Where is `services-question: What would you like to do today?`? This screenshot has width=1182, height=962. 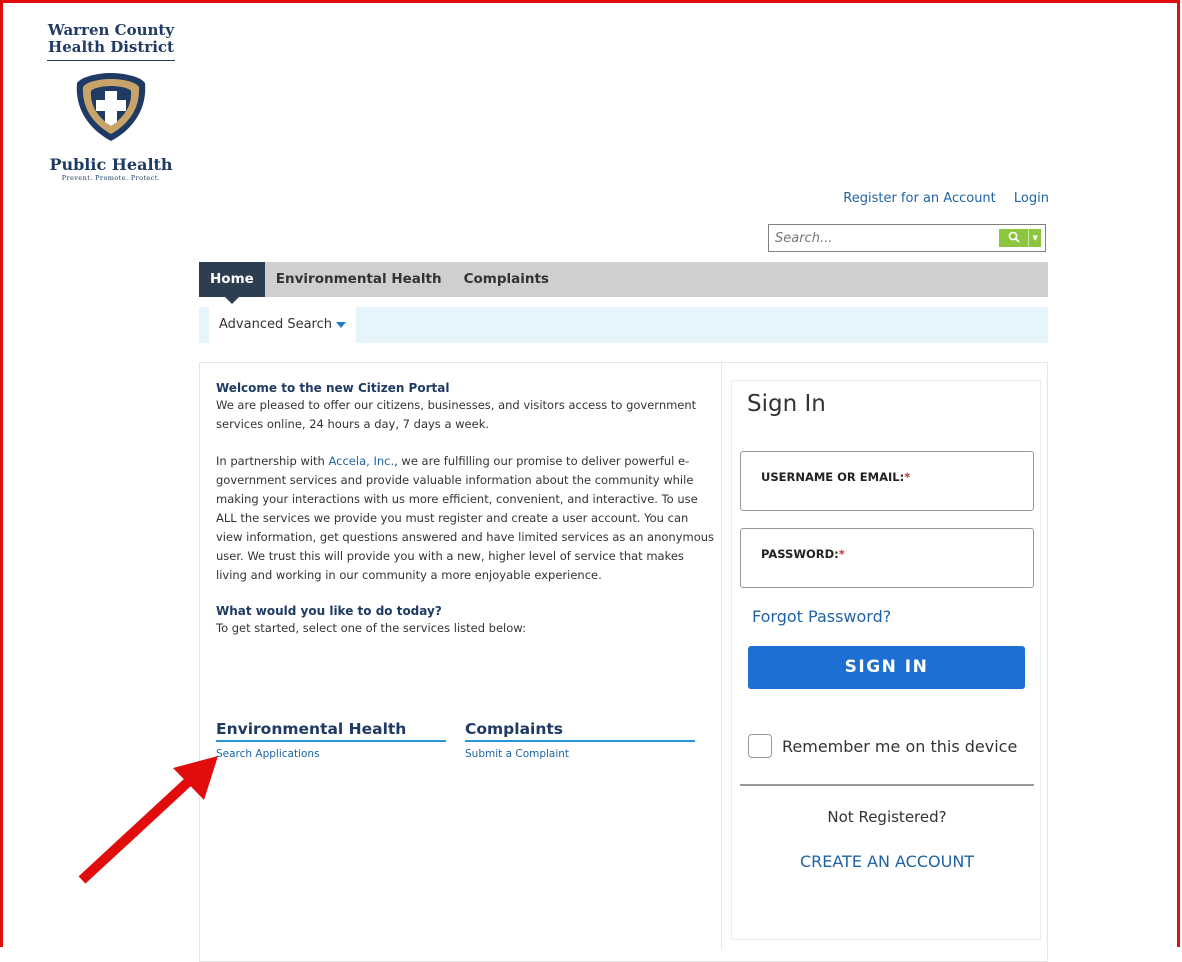 services-question: What would you like to do today? is located at coordinates (329, 611).